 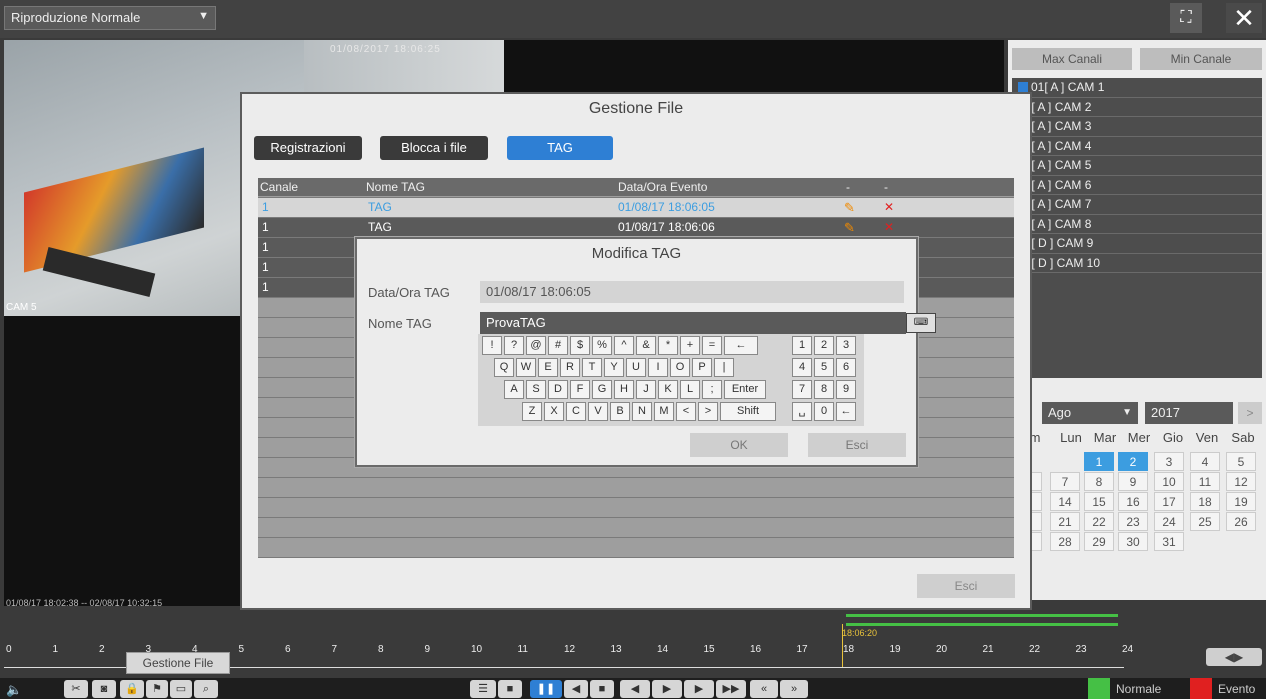 I want to click on keyboard-key: I, so click(x=658, y=367).